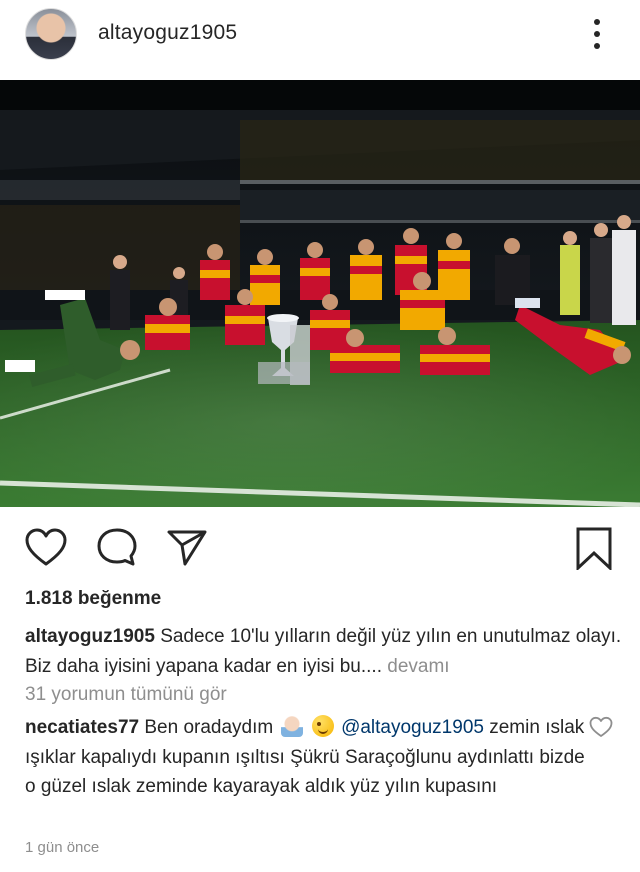 The height and width of the screenshot is (872, 640). What do you see at coordinates (597, 34) in the screenshot?
I see `more-options-icon` at bounding box center [597, 34].